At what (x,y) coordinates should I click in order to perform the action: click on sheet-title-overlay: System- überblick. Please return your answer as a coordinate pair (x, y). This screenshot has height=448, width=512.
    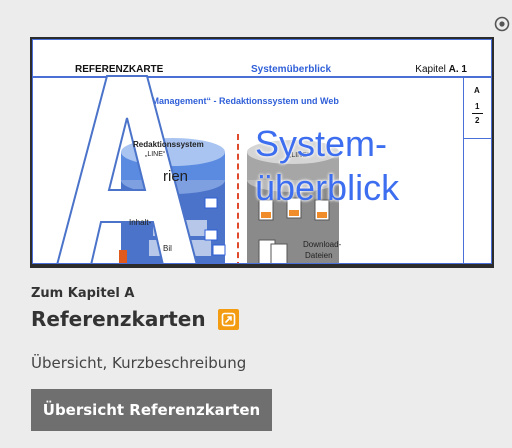
    Looking at the image, I should click on (327, 165).